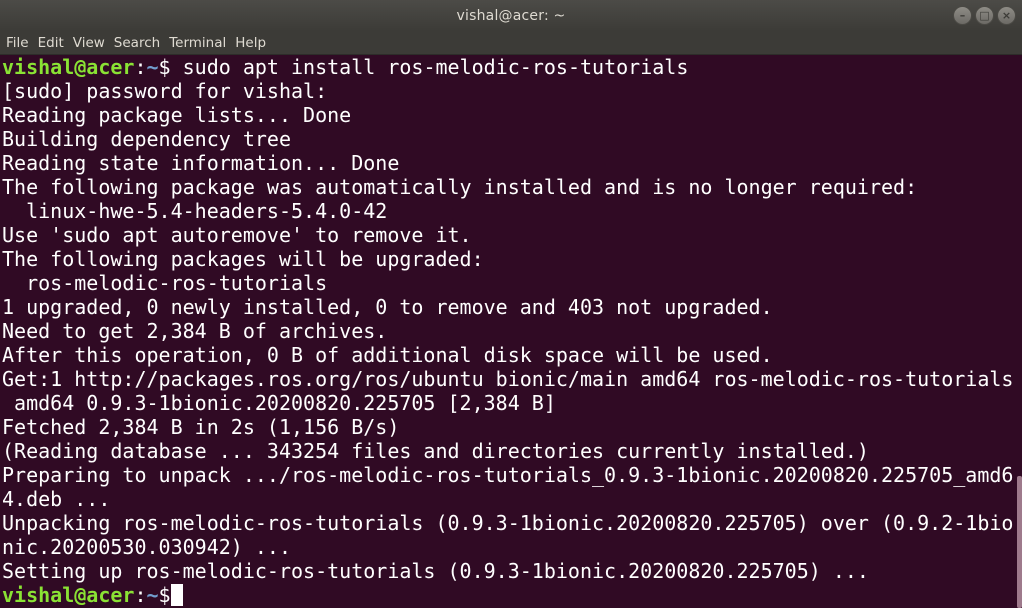 This screenshot has height=608, width=1022. Describe the element at coordinates (177, 115) in the screenshot. I see `output-line: Reading package lists... Done` at that location.